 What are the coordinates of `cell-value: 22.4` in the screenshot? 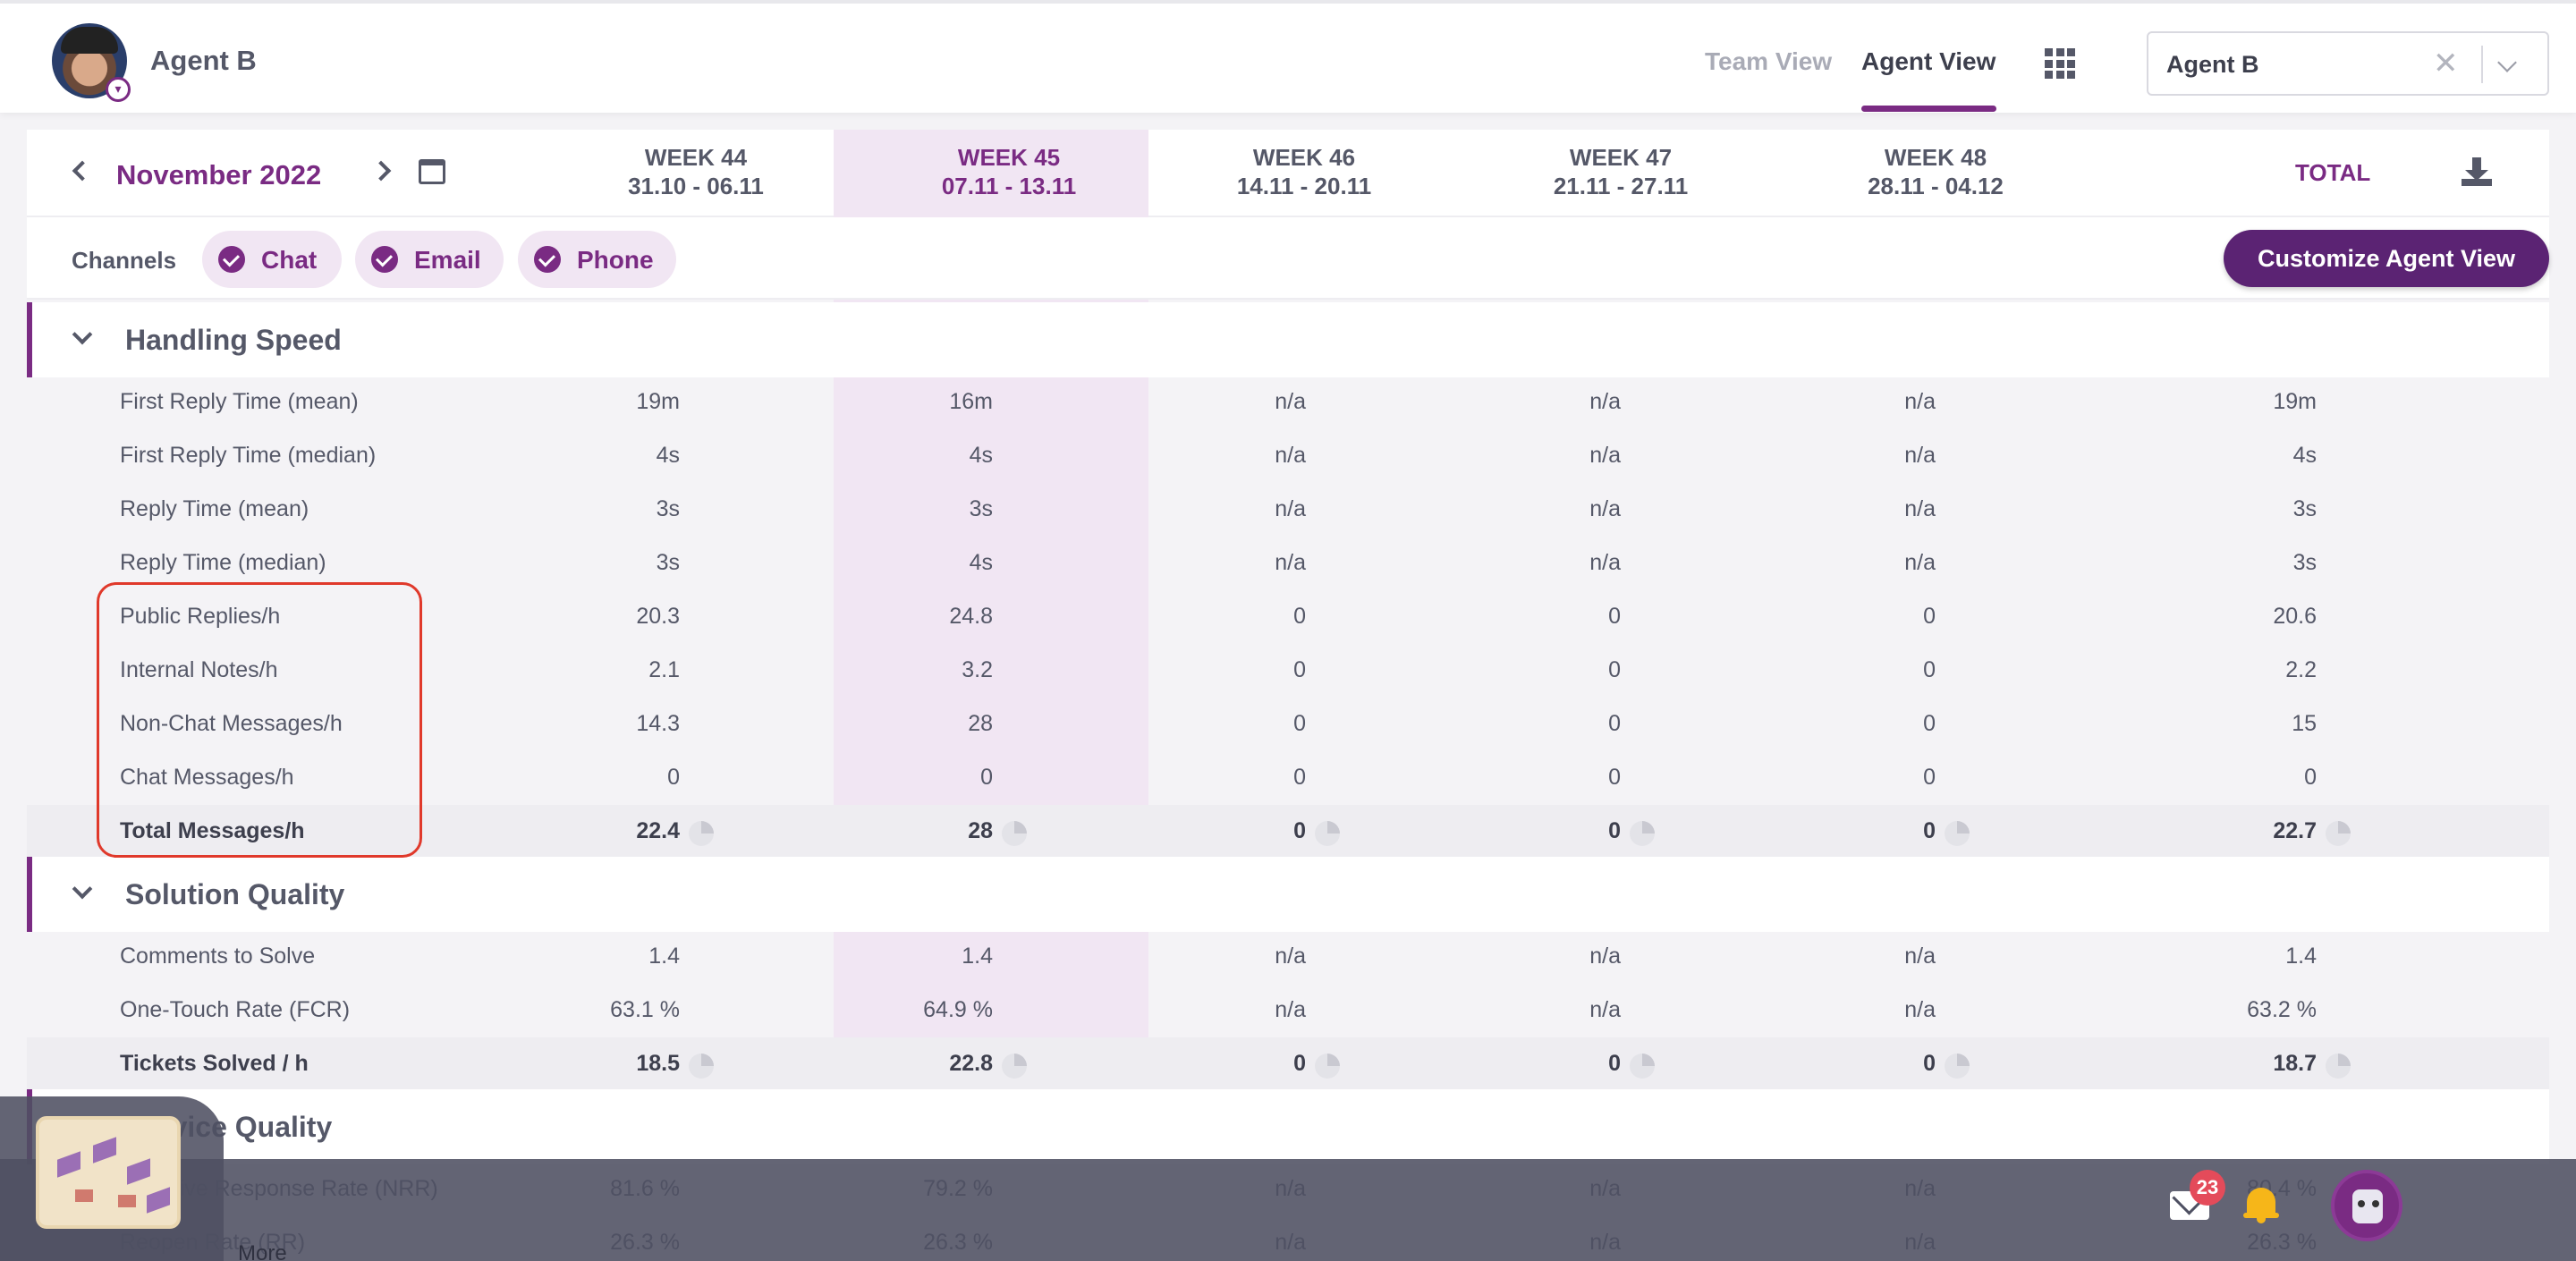 It's located at (658, 831).